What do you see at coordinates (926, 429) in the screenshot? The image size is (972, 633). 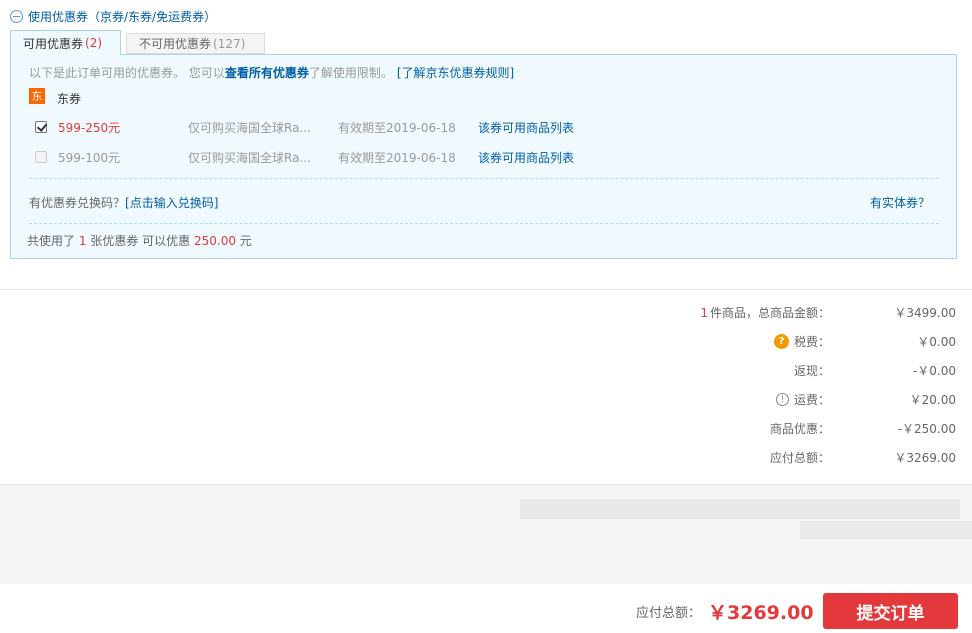 I see `discount-value: -￥250.00` at bounding box center [926, 429].